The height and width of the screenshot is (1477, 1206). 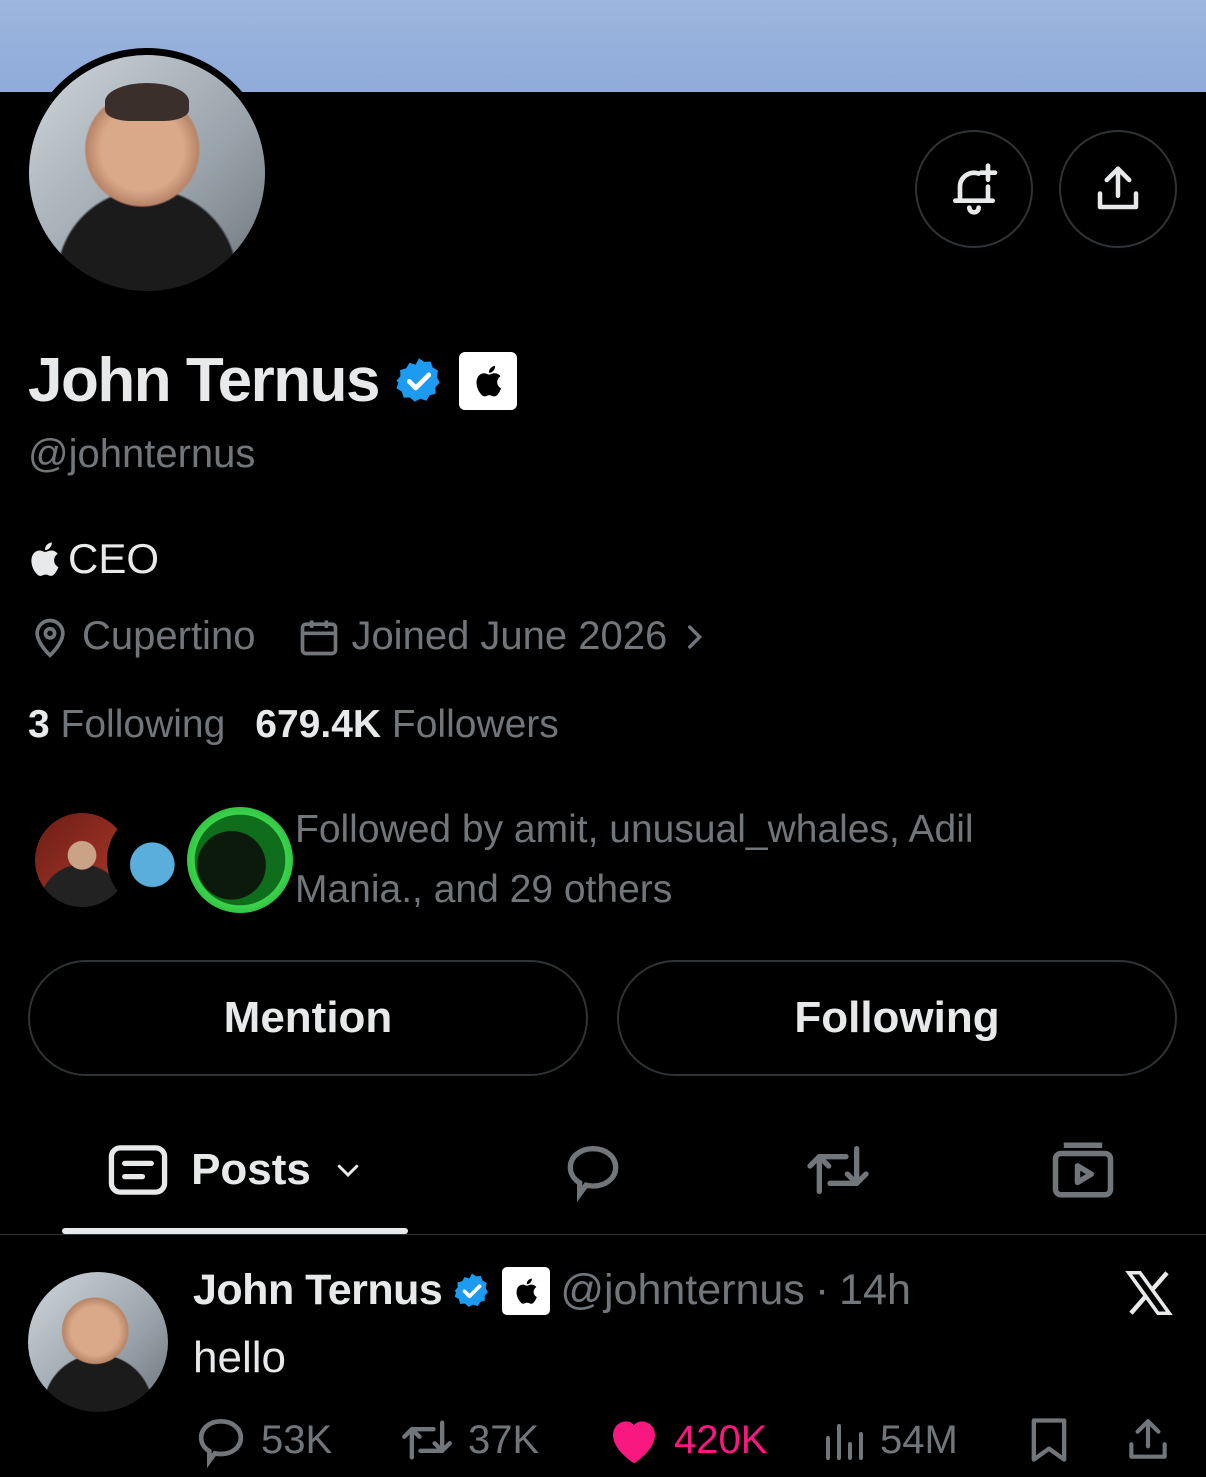 What do you see at coordinates (318, 1290) in the screenshot?
I see `post-author-name: John Ternus` at bounding box center [318, 1290].